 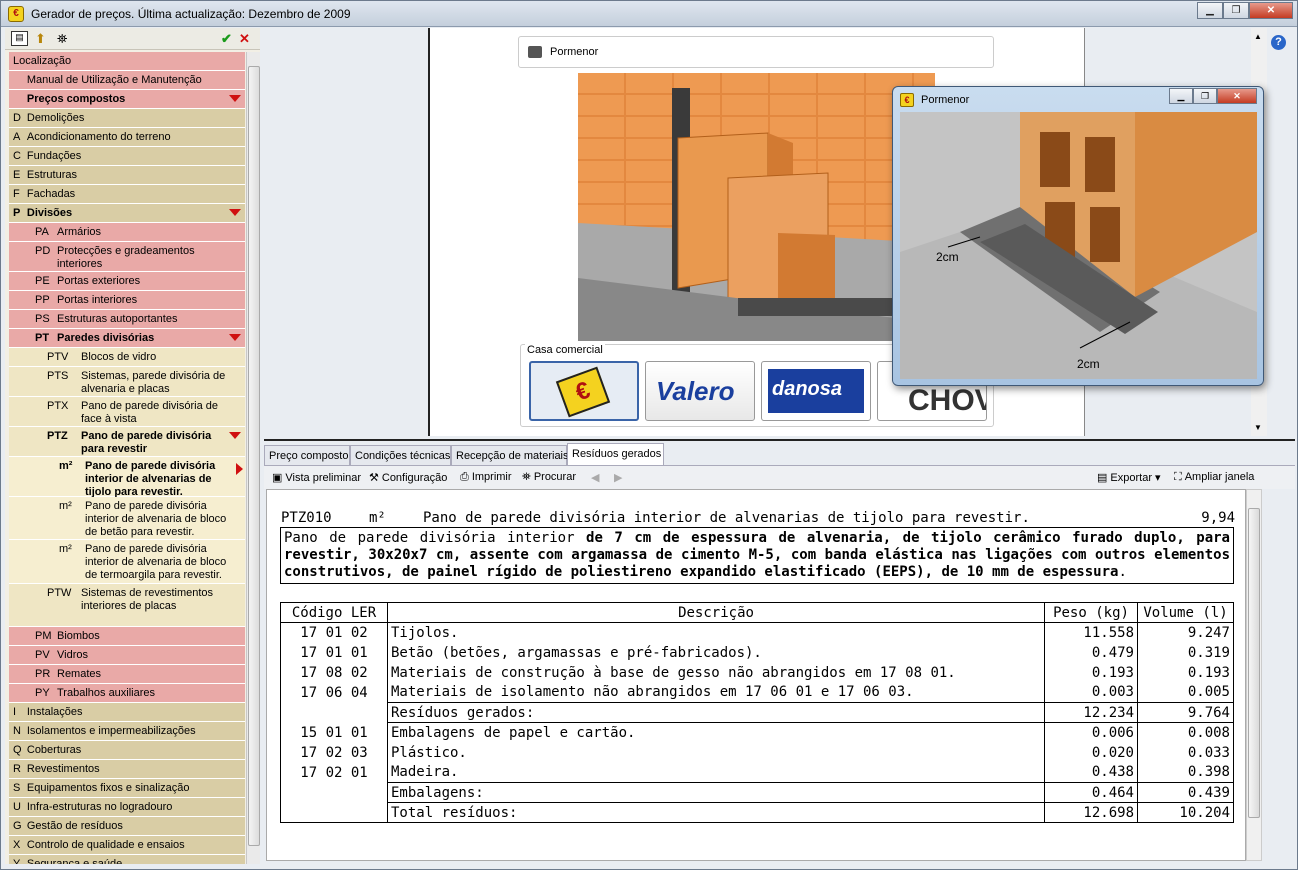 What do you see at coordinates (127, 213) in the screenshot?
I see `tree-item: P Divisões` at bounding box center [127, 213].